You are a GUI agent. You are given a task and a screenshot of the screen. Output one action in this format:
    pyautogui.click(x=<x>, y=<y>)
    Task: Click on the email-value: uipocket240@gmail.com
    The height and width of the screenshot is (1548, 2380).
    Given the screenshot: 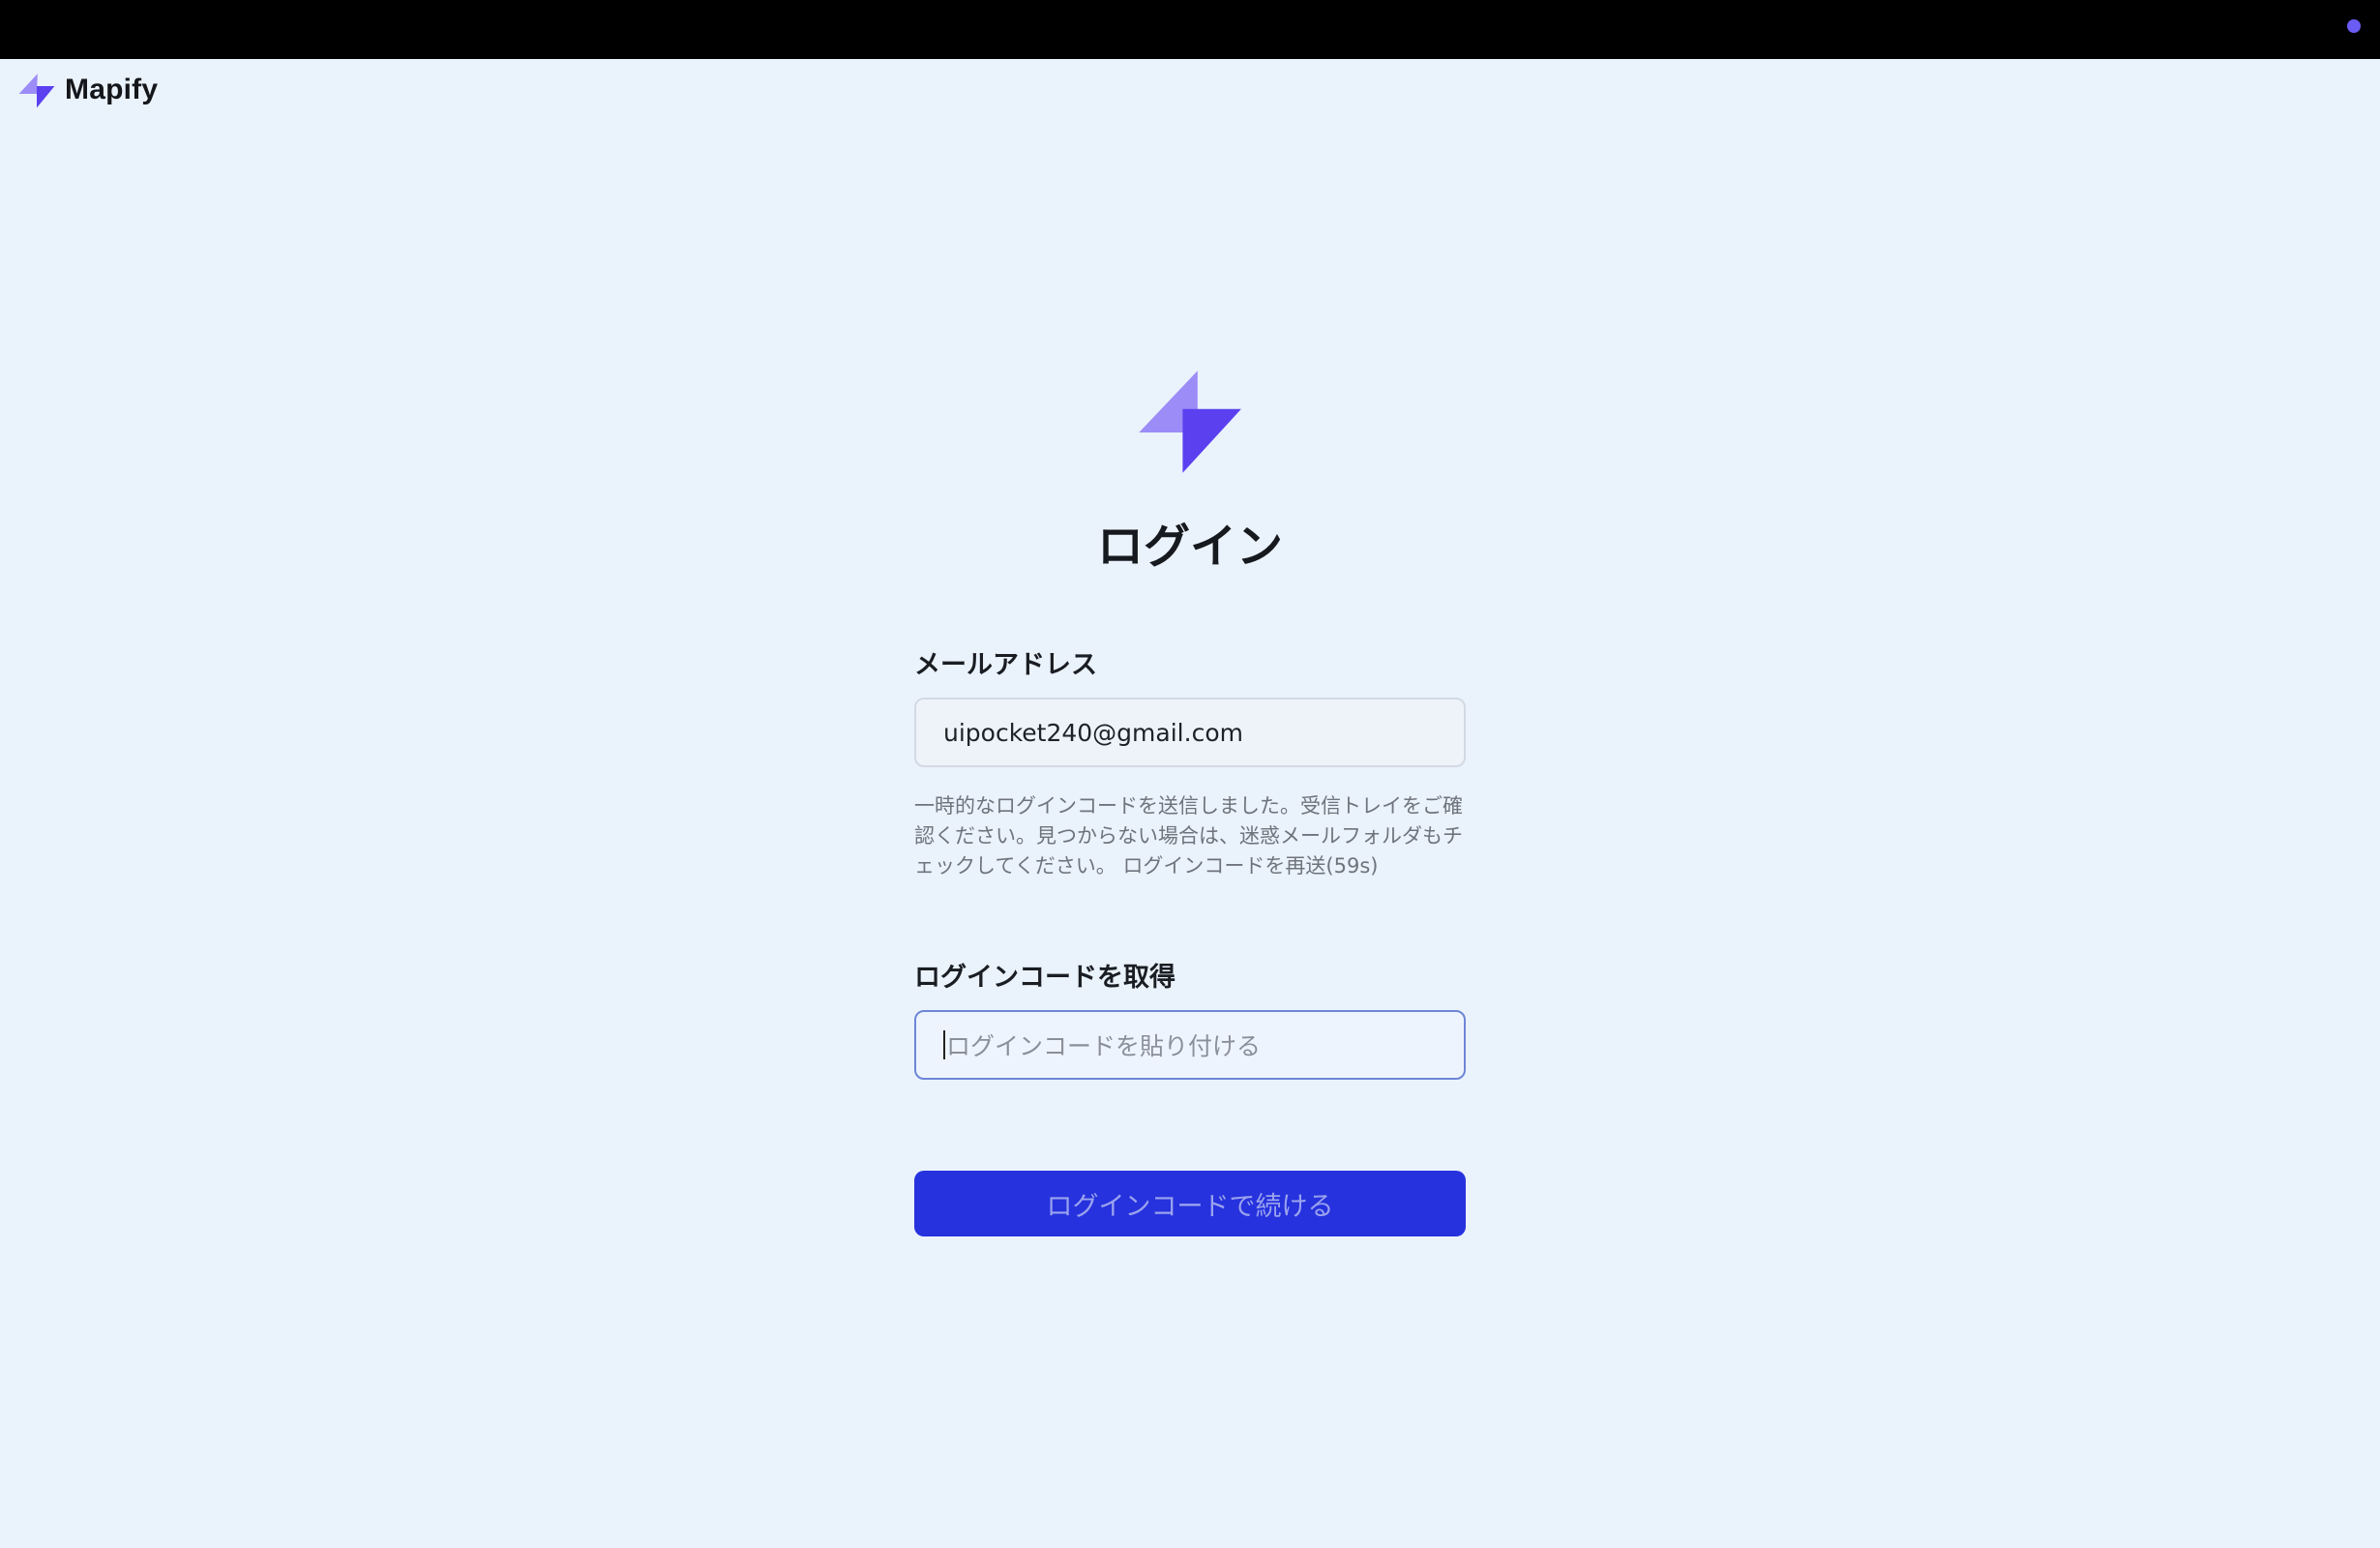 What is the action you would take?
    pyautogui.click(x=1093, y=732)
    